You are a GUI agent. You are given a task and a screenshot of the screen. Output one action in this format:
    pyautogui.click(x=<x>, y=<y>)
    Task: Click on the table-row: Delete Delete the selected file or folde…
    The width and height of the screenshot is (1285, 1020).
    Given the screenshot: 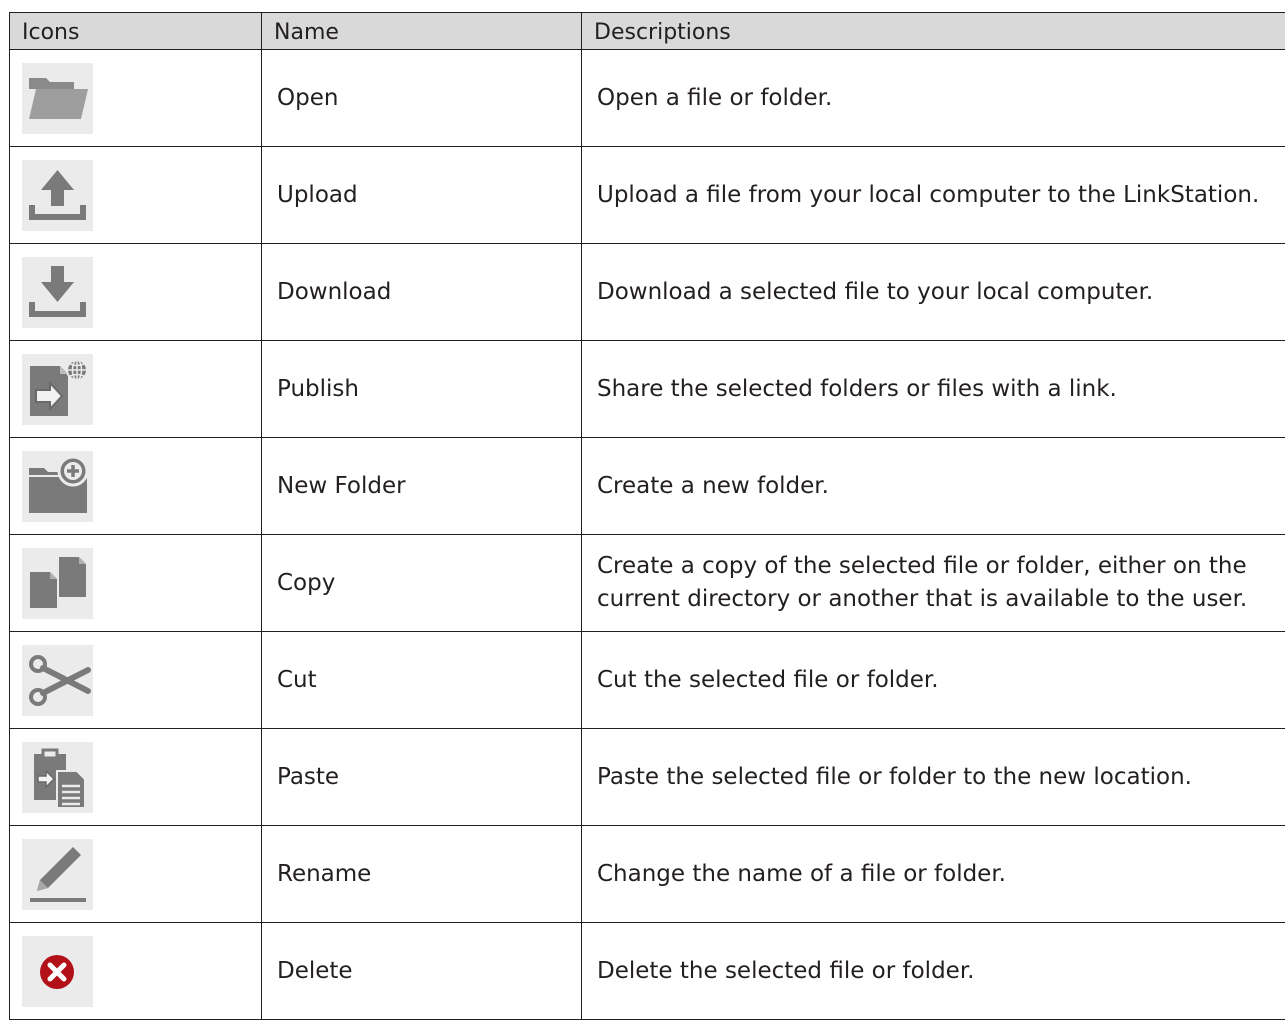 What is the action you would take?
    pyautogui.click(x=647, y=971)
    